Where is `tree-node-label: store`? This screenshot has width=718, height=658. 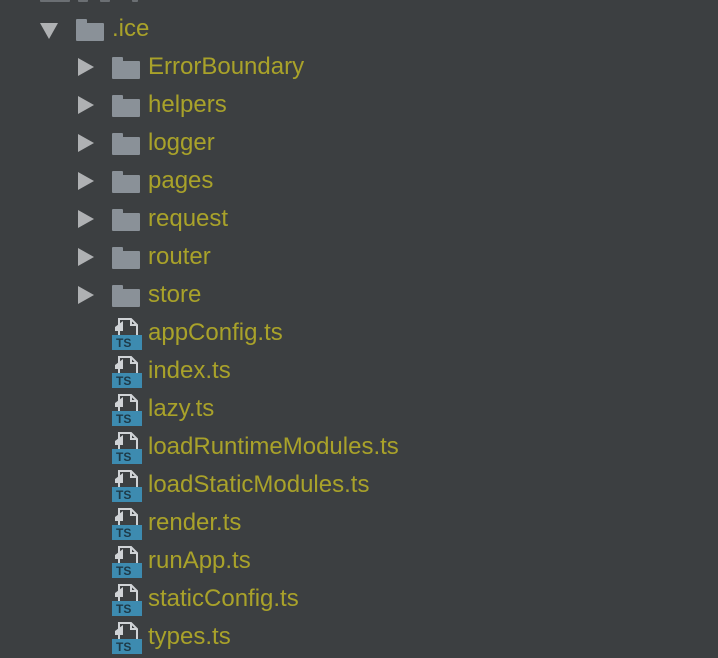 tree-node-label: store is located at coordinates (175, 294).